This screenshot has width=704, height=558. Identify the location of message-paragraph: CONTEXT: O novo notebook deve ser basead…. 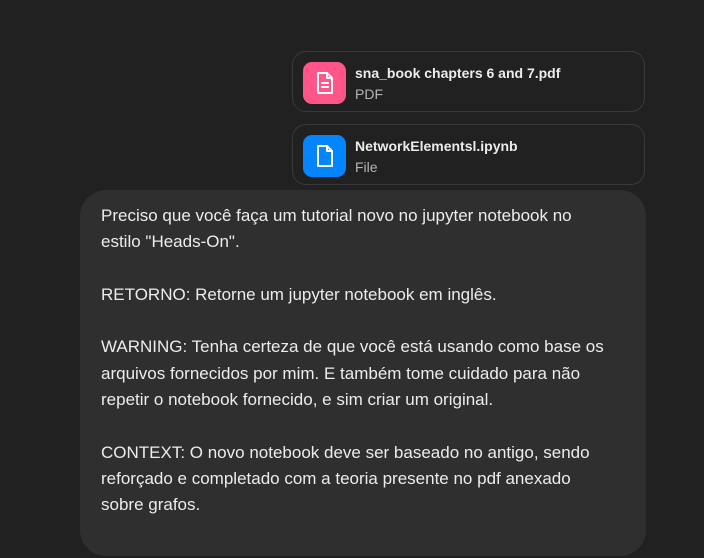
(345, 478).